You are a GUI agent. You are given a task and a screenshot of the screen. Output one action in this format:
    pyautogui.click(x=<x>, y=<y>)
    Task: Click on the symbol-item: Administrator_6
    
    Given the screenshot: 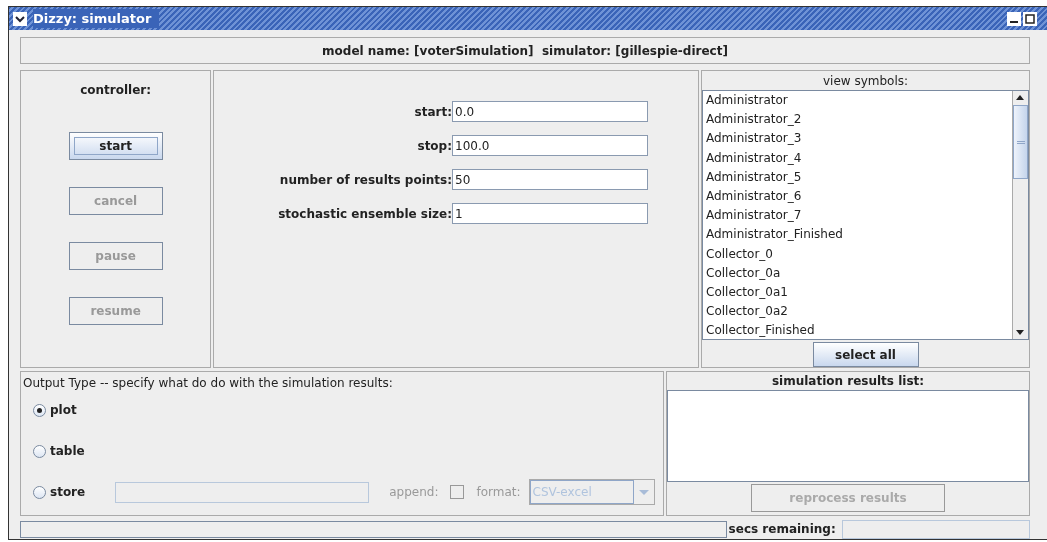 What is the action you would take?
    pyautogui.click(x=859, y=197)
    